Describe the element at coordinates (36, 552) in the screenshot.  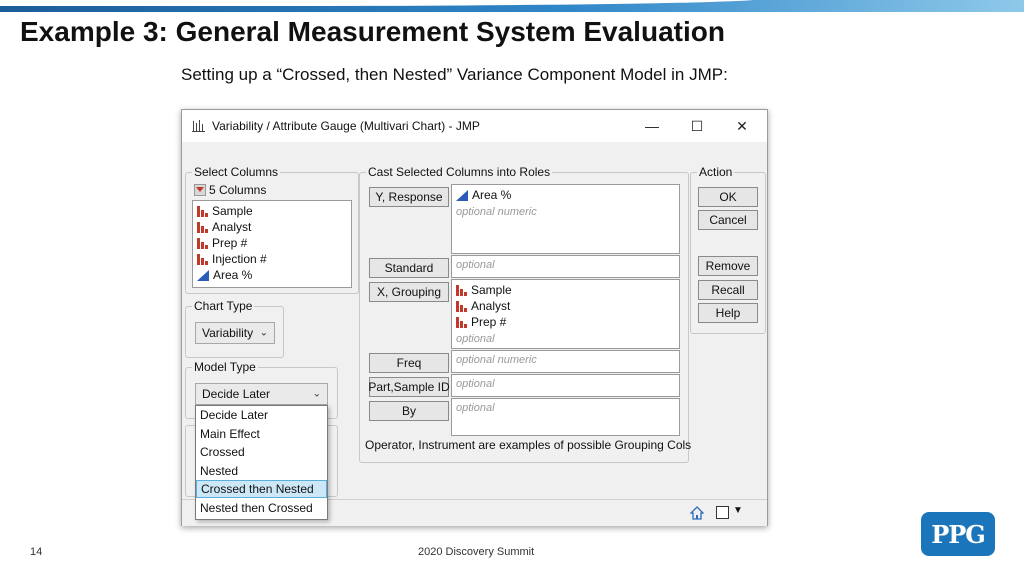
I see `page-number: 14` at that location.